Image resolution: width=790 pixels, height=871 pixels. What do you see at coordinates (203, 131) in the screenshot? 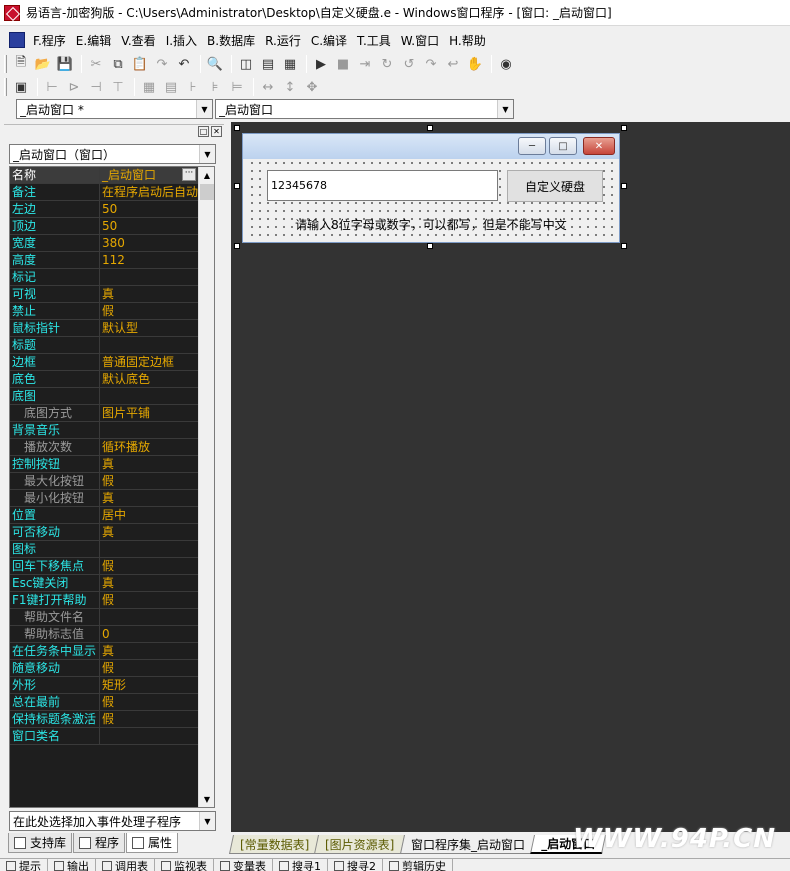
I see `panel-restore-icon: □` at bounding box center [203, 131].